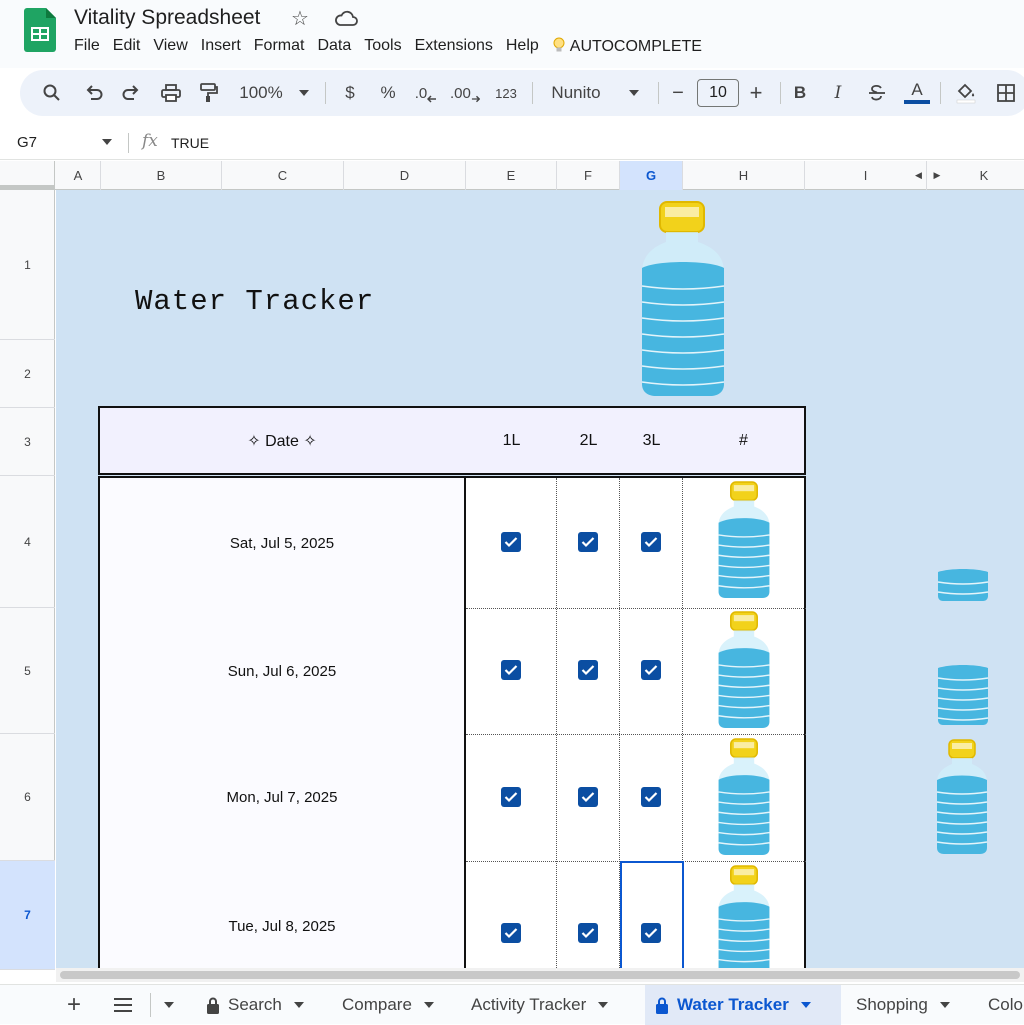 Image resolution: width=1024 pixels, height=1025 pixels. I want to click on menu-view: View, so click(170, 46).